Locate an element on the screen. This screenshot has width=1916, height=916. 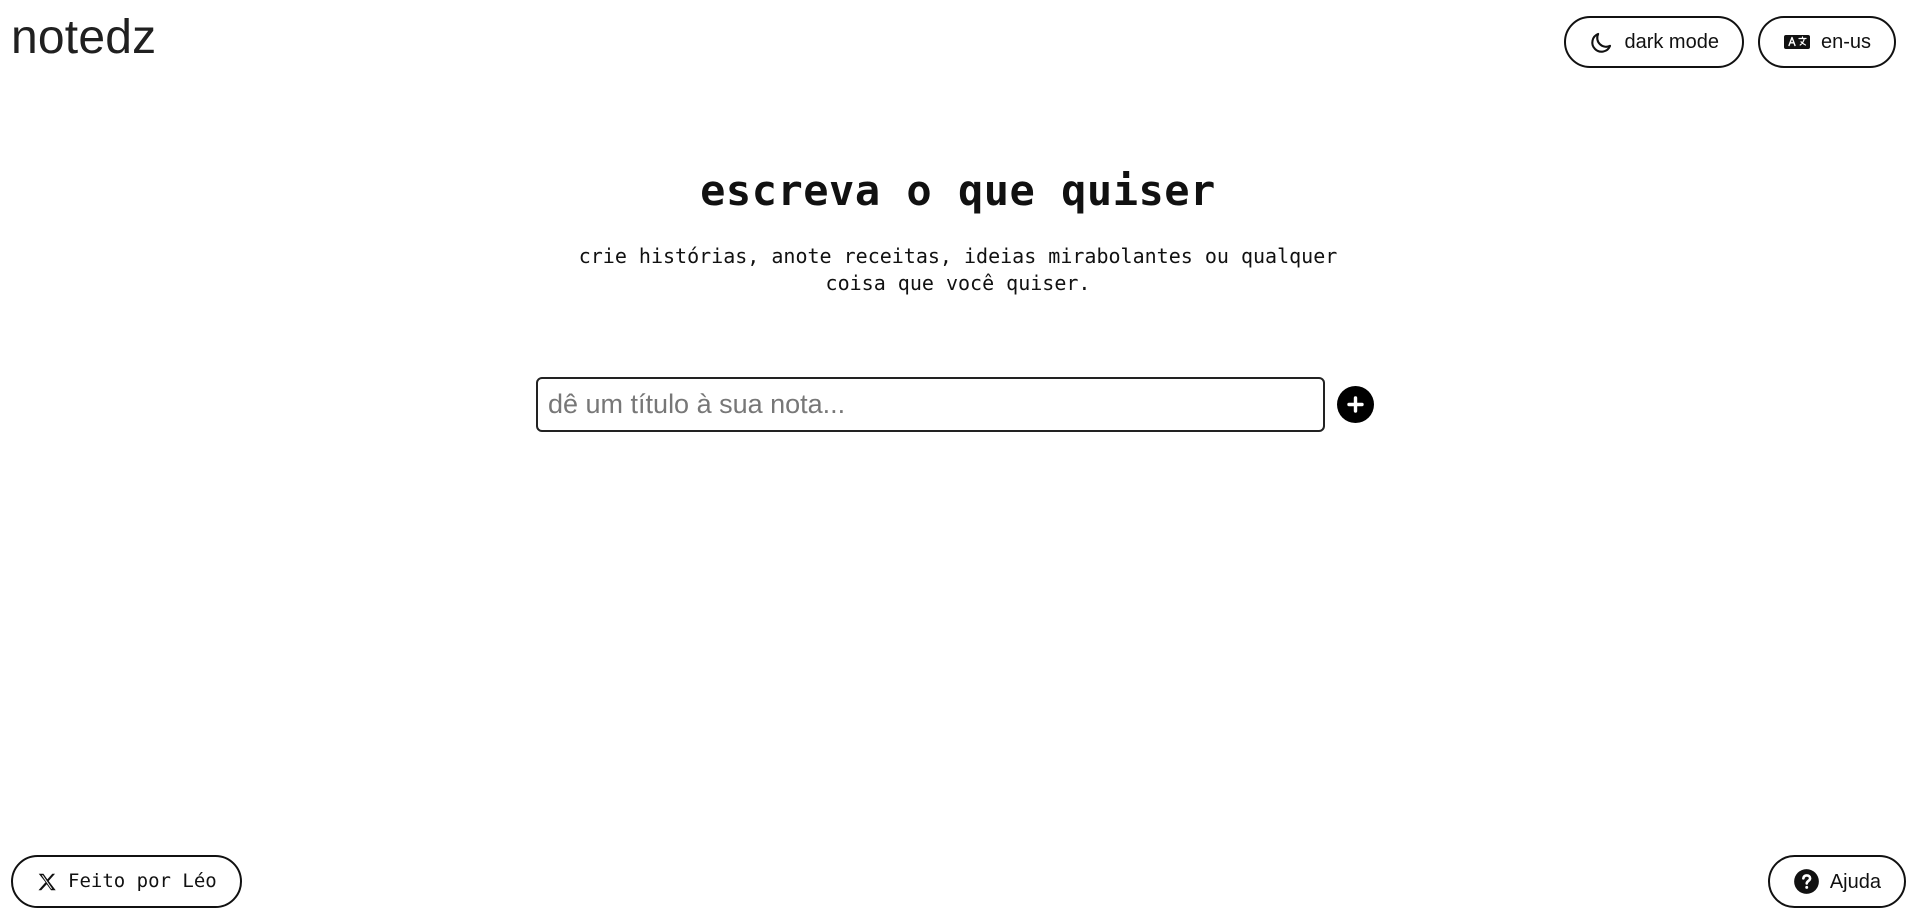
plus-icon is located at coordinates (1355, 404).